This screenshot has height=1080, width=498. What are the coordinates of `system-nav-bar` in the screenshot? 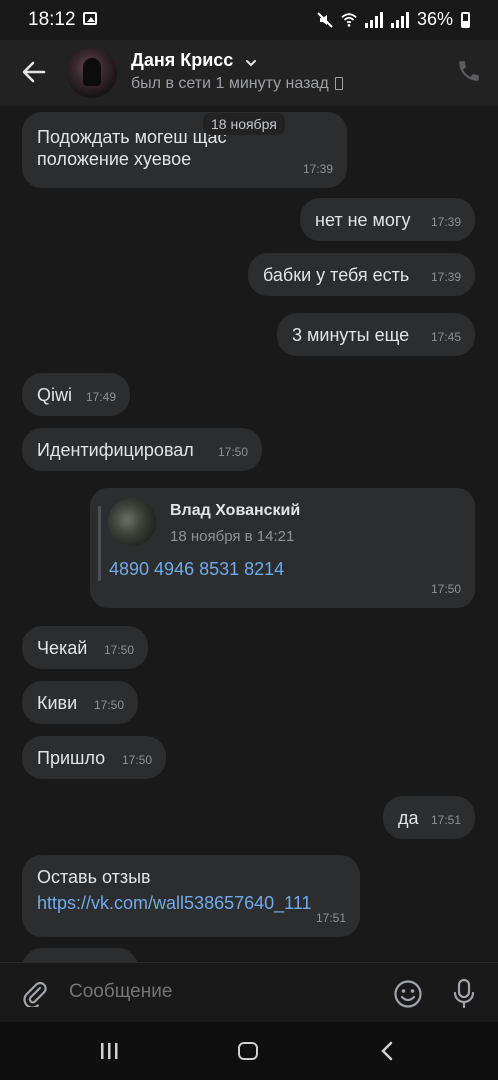 It's located at (249, 1051).